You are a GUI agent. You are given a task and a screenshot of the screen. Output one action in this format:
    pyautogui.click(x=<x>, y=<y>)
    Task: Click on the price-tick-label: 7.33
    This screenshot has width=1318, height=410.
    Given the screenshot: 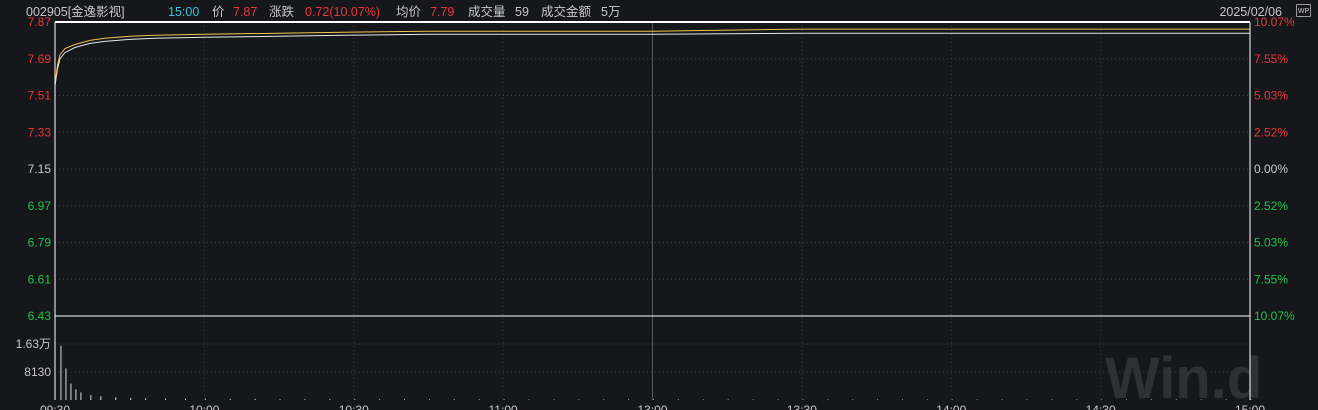 What is the action you would take?
    pyautogui.click(x=40, y=132)
    